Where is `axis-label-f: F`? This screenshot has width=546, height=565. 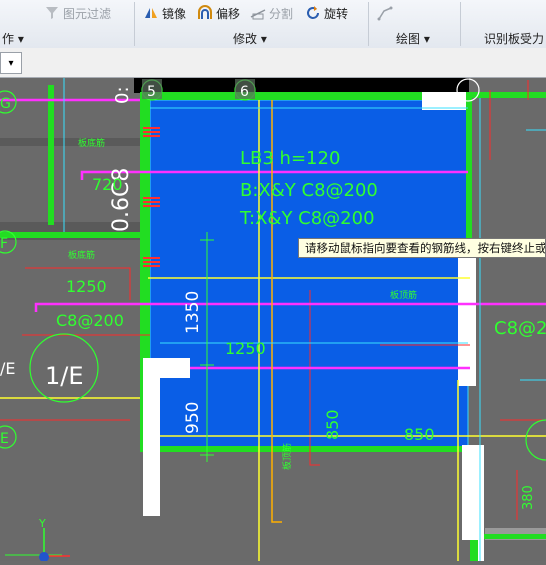 axis-label-f: F is located at coordinates (4, 244).